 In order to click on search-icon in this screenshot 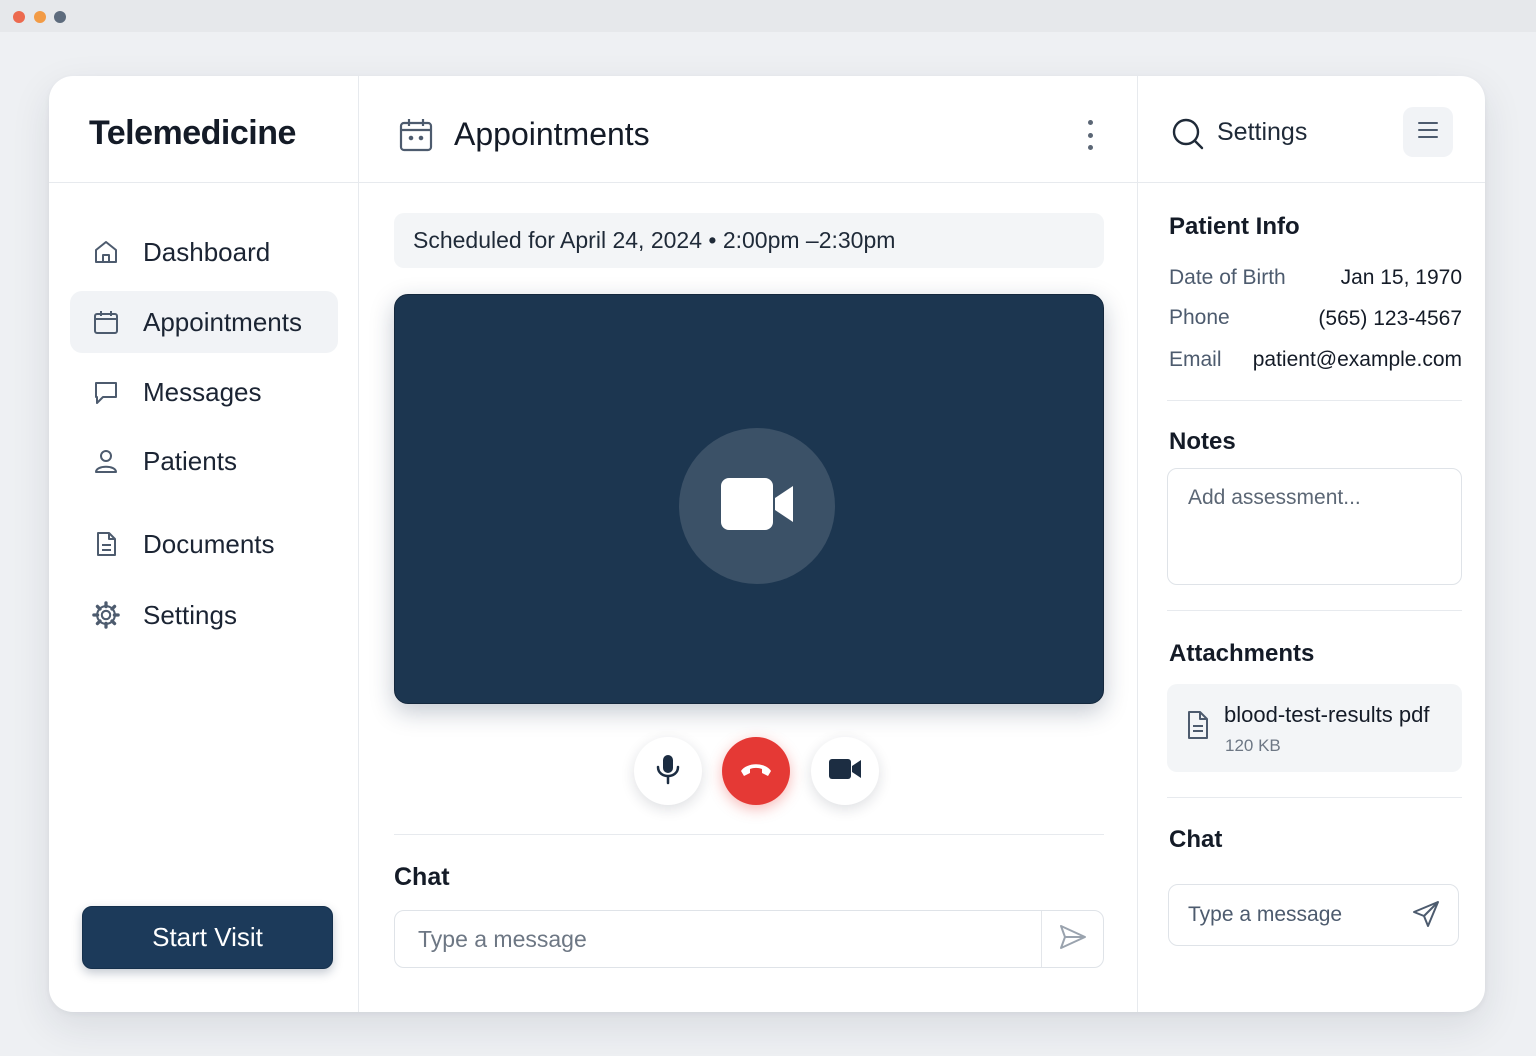, I will do `click(1188, 136)`.